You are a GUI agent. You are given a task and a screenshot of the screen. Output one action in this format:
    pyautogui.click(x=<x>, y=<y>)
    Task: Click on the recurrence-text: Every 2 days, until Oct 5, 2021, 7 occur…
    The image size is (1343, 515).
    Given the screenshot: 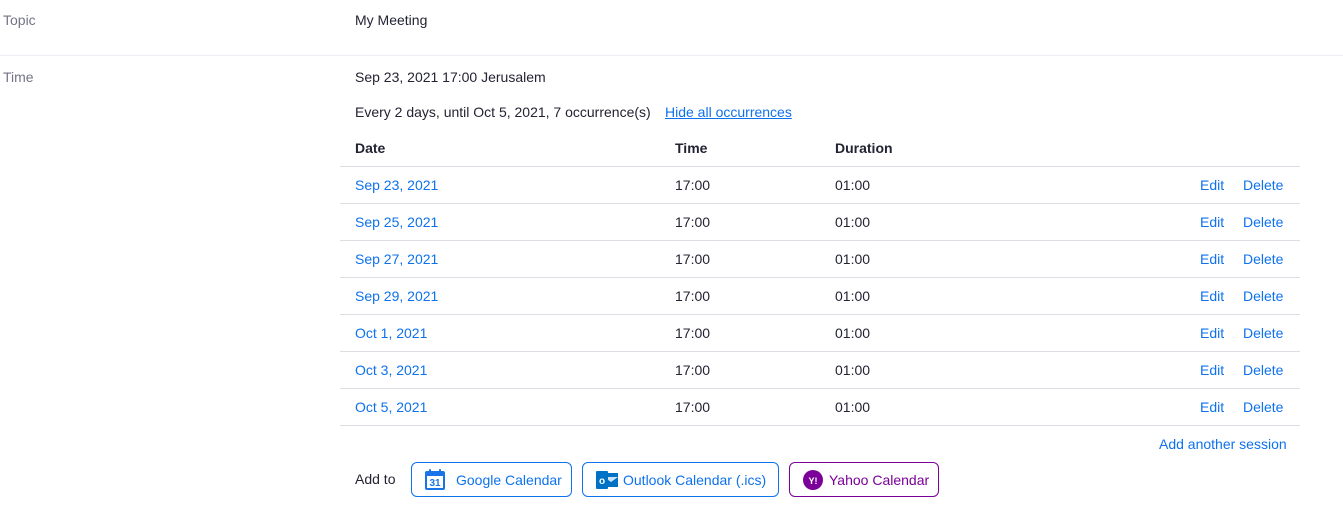 What is the action you would take?
    pyautogui.click(x=503, y=112)
    